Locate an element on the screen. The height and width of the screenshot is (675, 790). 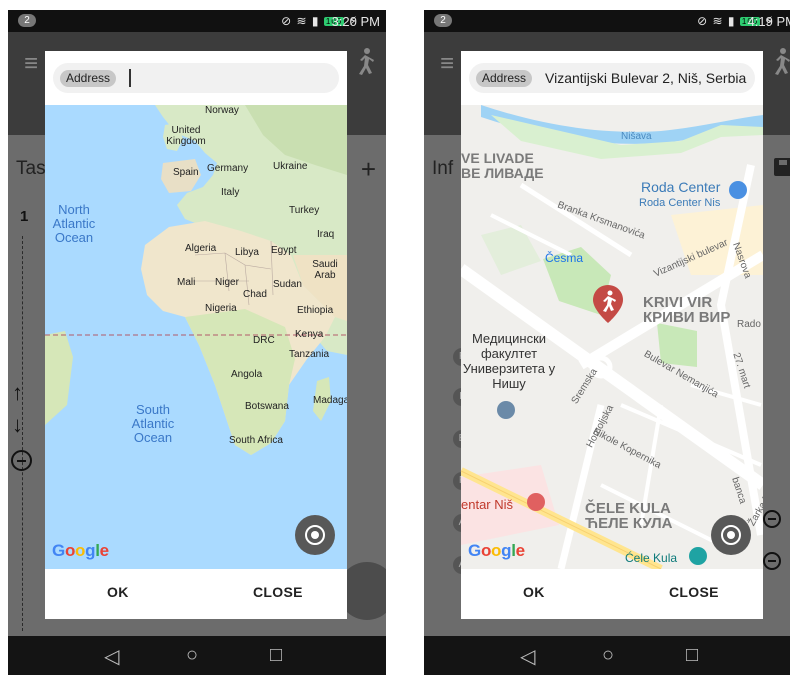
map-label-nigeria: Nigeria is located at coordinates (221, 308).